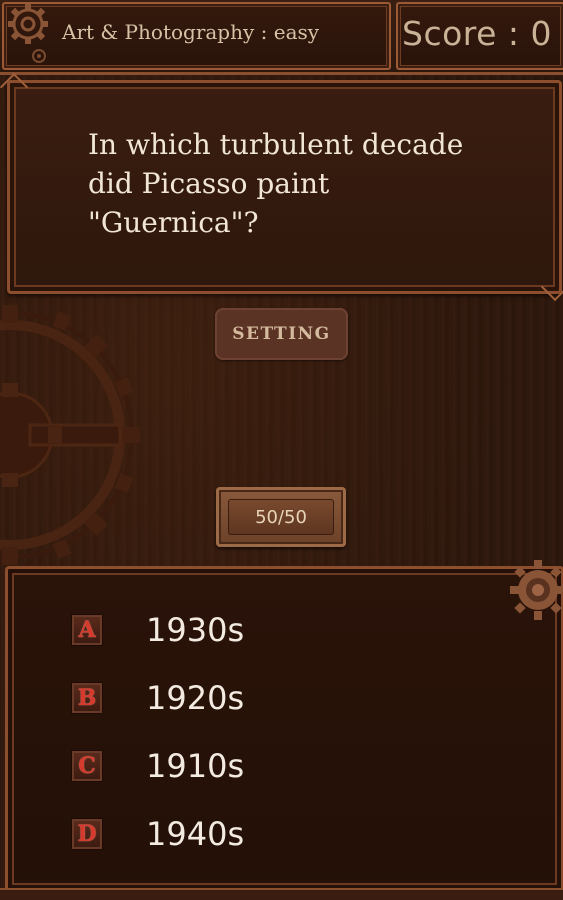 The width and height of the screenshot is (563, 900). What do you see at coordinates (191, 32) in the screenshot?
I see `category-label: Art & Photography : easy` at bounding box center [191, 32].